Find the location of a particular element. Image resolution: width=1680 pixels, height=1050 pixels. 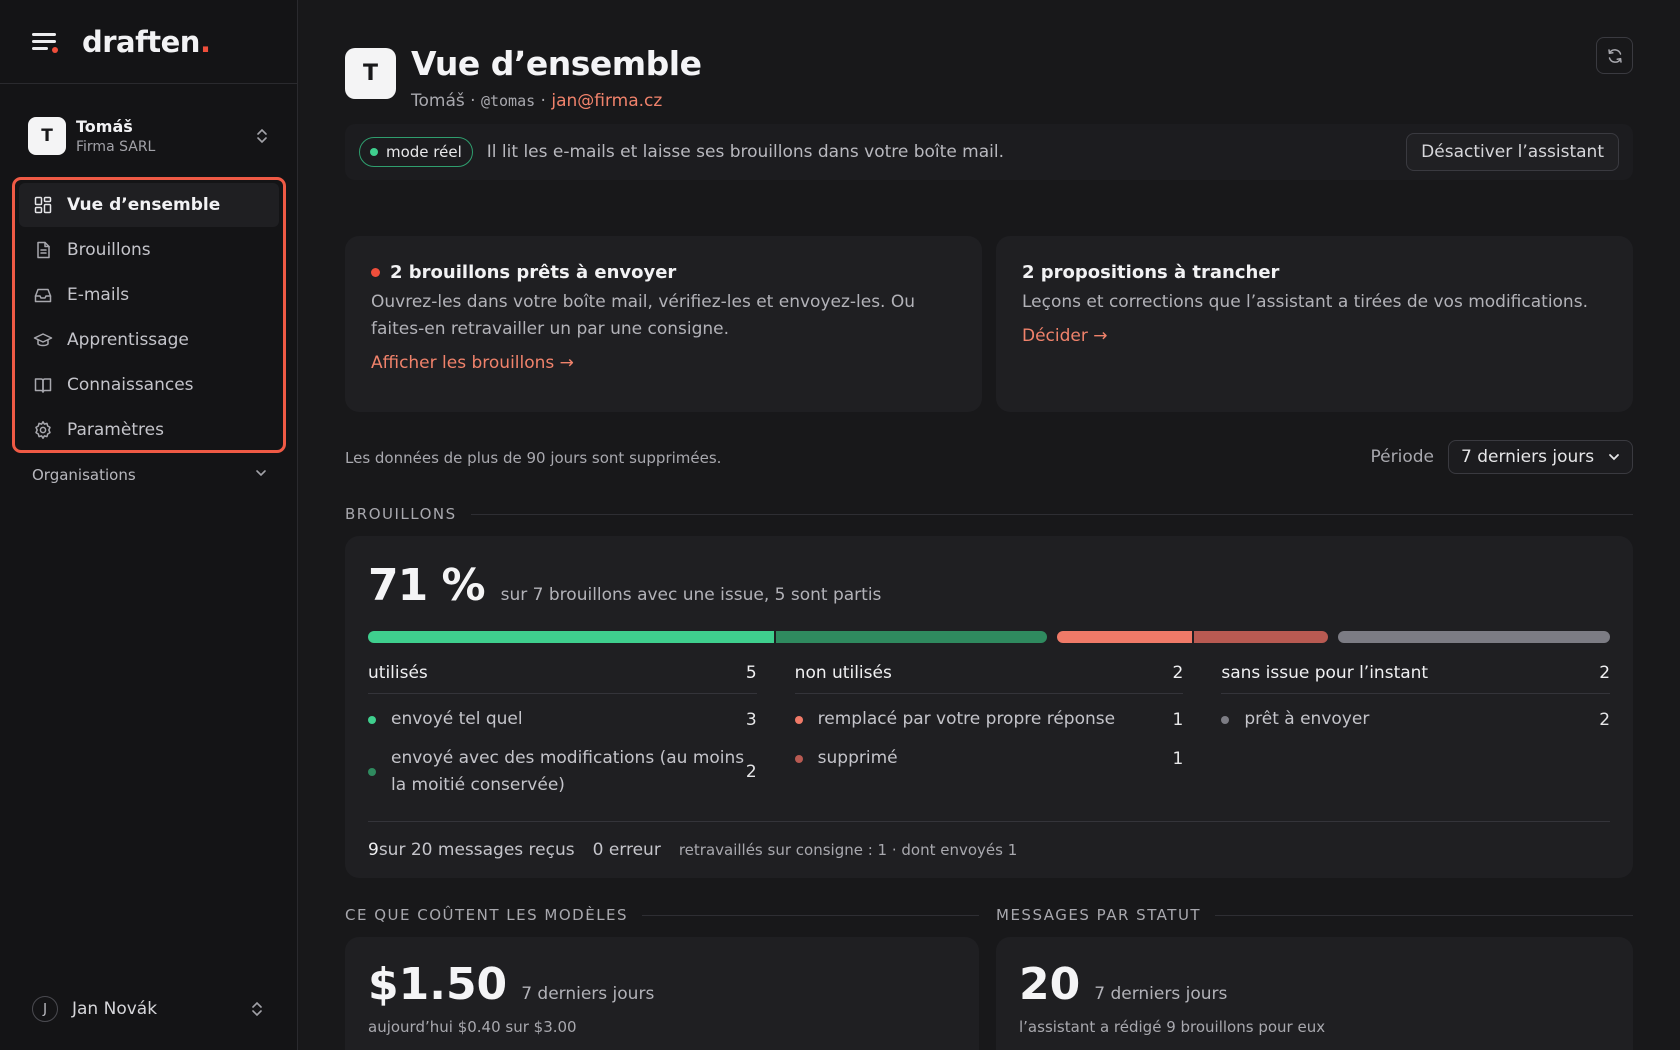

bar-segment-sent_modified is located at coordinates (910, 637).